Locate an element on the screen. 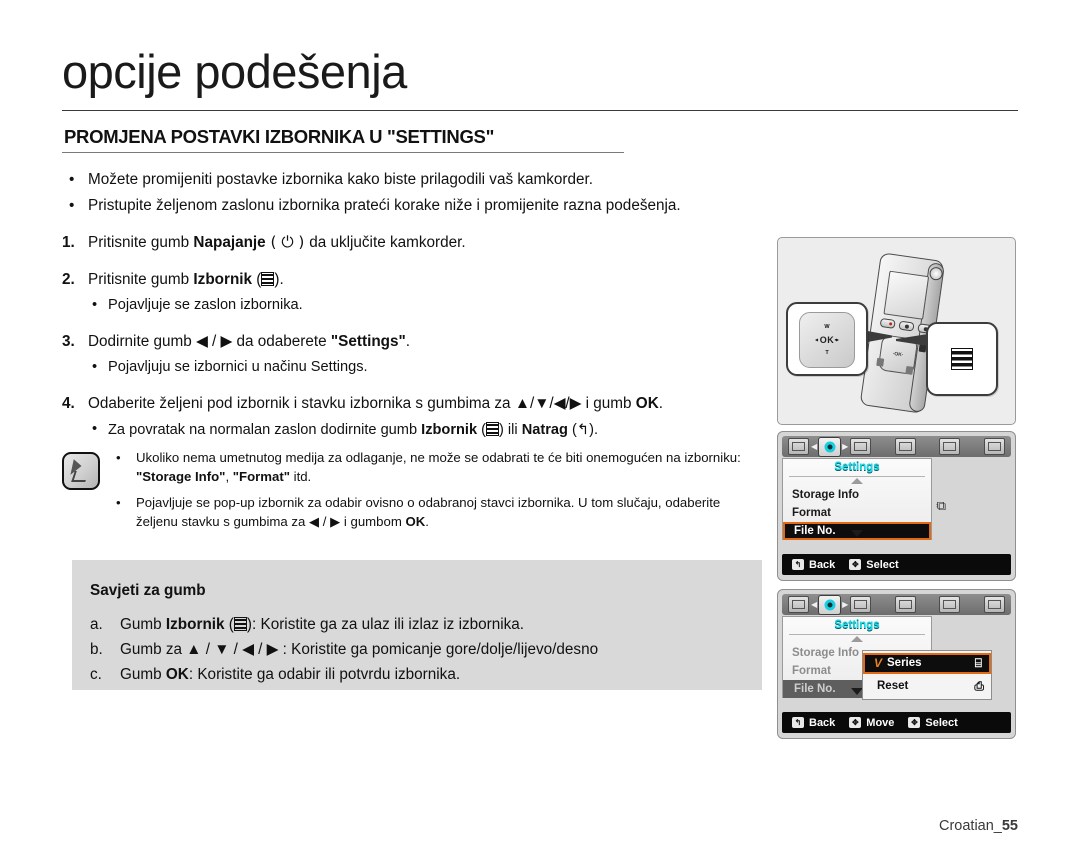 Image resolution: width=1080 pixels, height=868 pixels. step-text-lead: Dodirnite gumb ◀ / ▶ da odaberete is located at coordinates (209, 341).